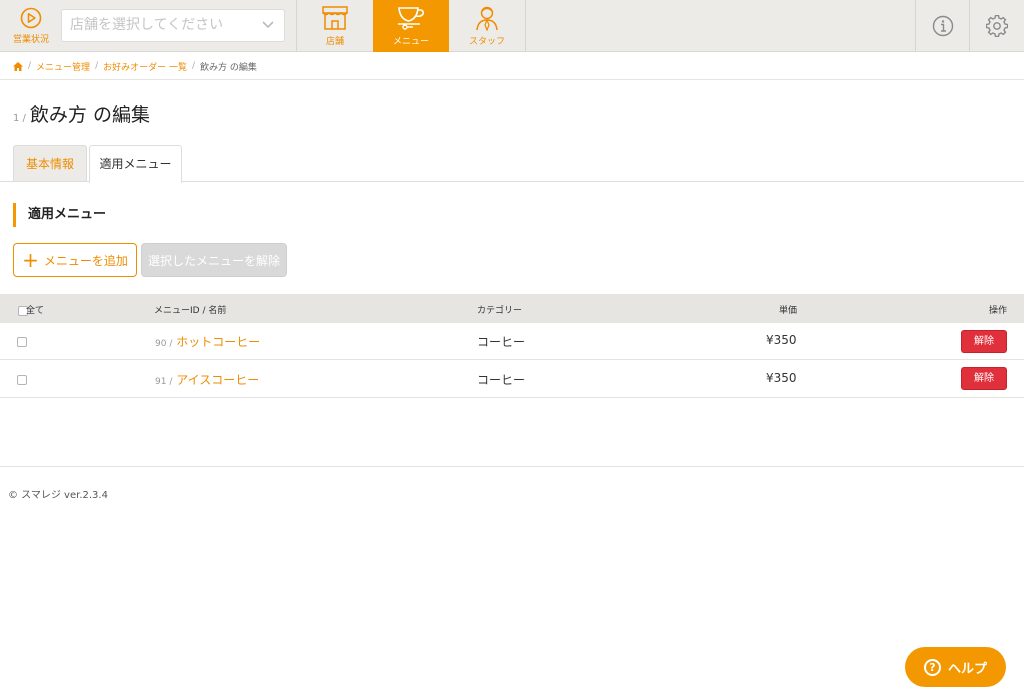  What do you see at coordinates (89, 115) in the screenshot?
I see `page-title-text: 飲み方 の編集` at bounding box center [89, 115].